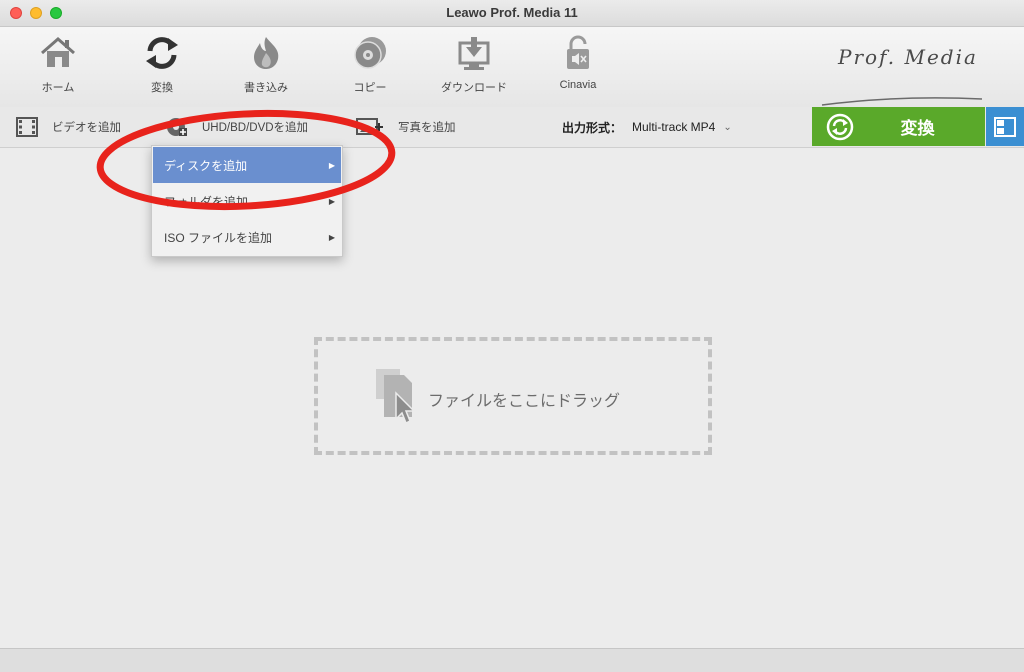  Describe the element at coordinates (206, 165) in the screenshot. I see `menu-item-label: ディスクを追加` at that location.